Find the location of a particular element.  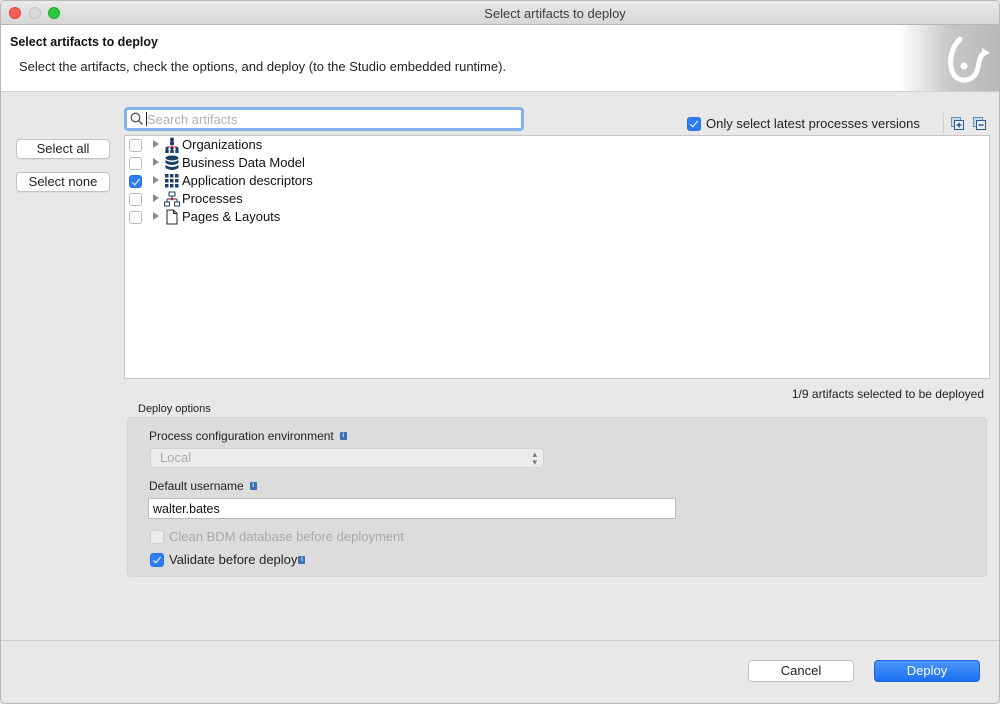

environment-select-value: Local is located at coordinates (176, 457).